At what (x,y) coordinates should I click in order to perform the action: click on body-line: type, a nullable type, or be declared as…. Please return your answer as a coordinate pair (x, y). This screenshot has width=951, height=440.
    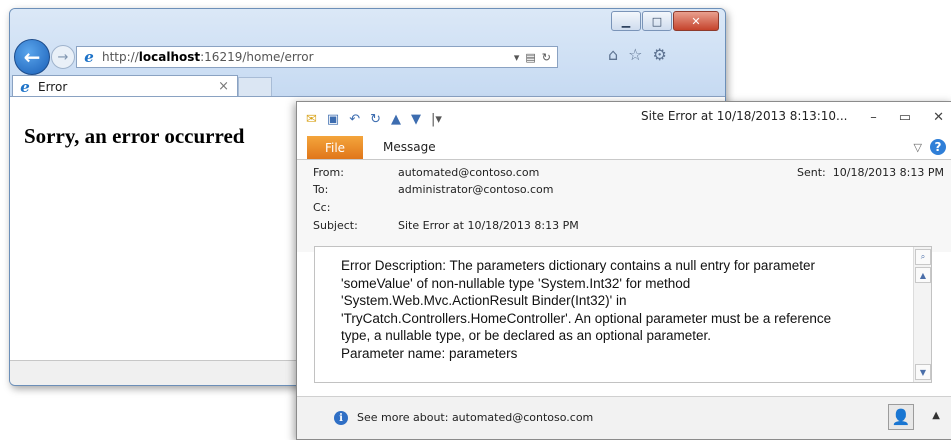
    Looking at the image, I should click on (526, 335).